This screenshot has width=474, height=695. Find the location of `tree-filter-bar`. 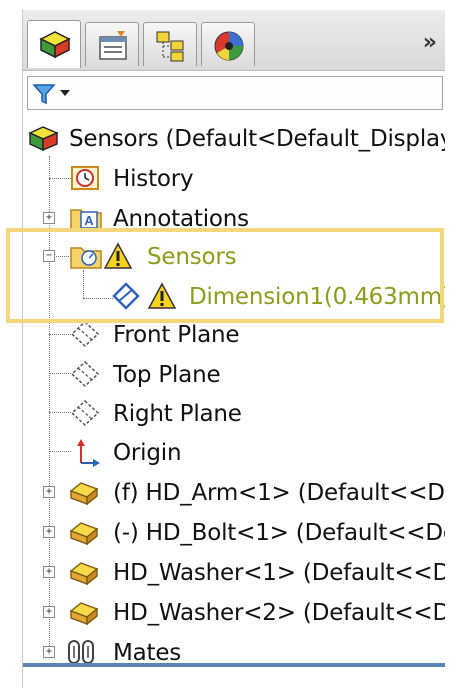

tree-filter-bar is located at coordinates (235, 93).